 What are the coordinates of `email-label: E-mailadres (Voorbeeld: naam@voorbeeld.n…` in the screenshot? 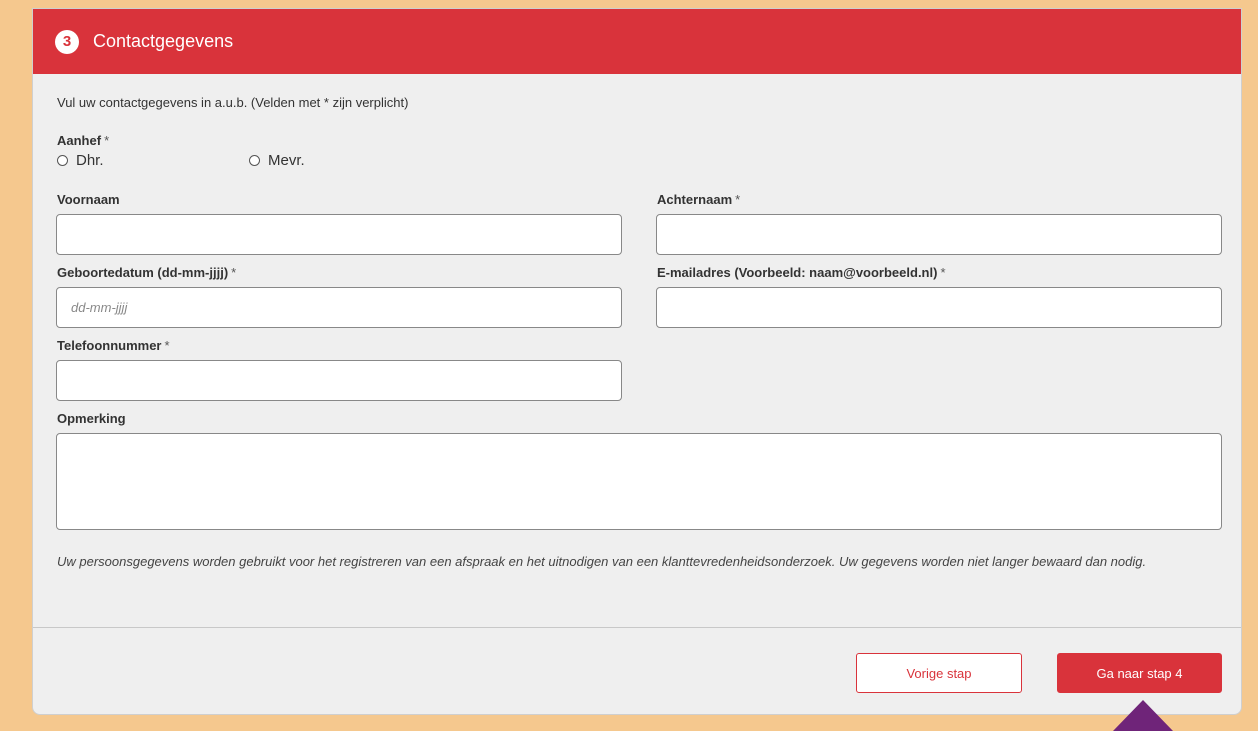 It's located at (801, 272).